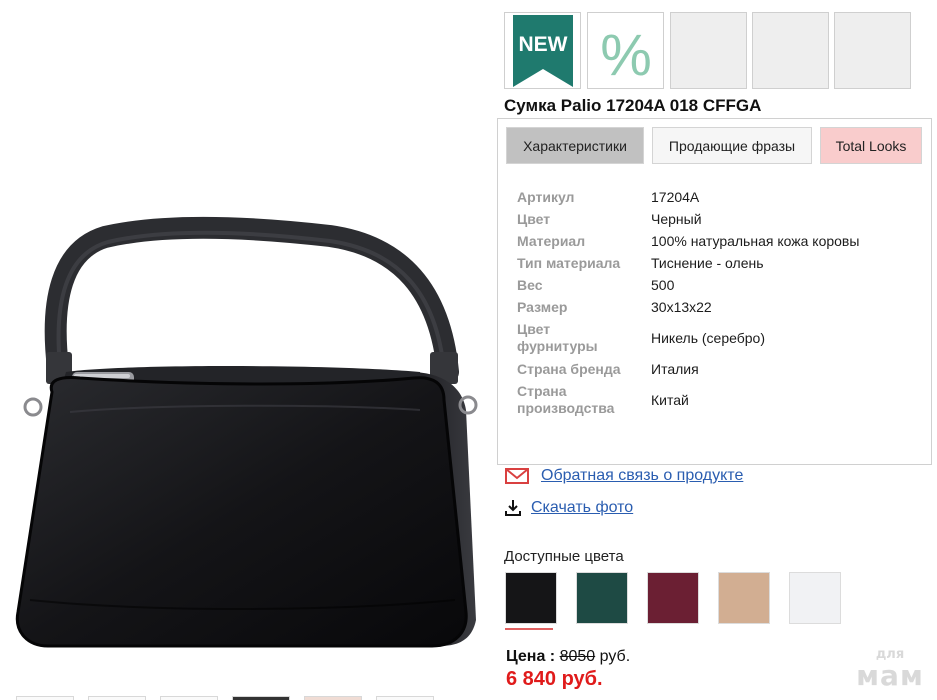 This screenshot has width=937, height=700. What do you see at coordinates (675, 197) in the screenshot?
I see `spec-value: 17204A` at bounding box center [675, 197].